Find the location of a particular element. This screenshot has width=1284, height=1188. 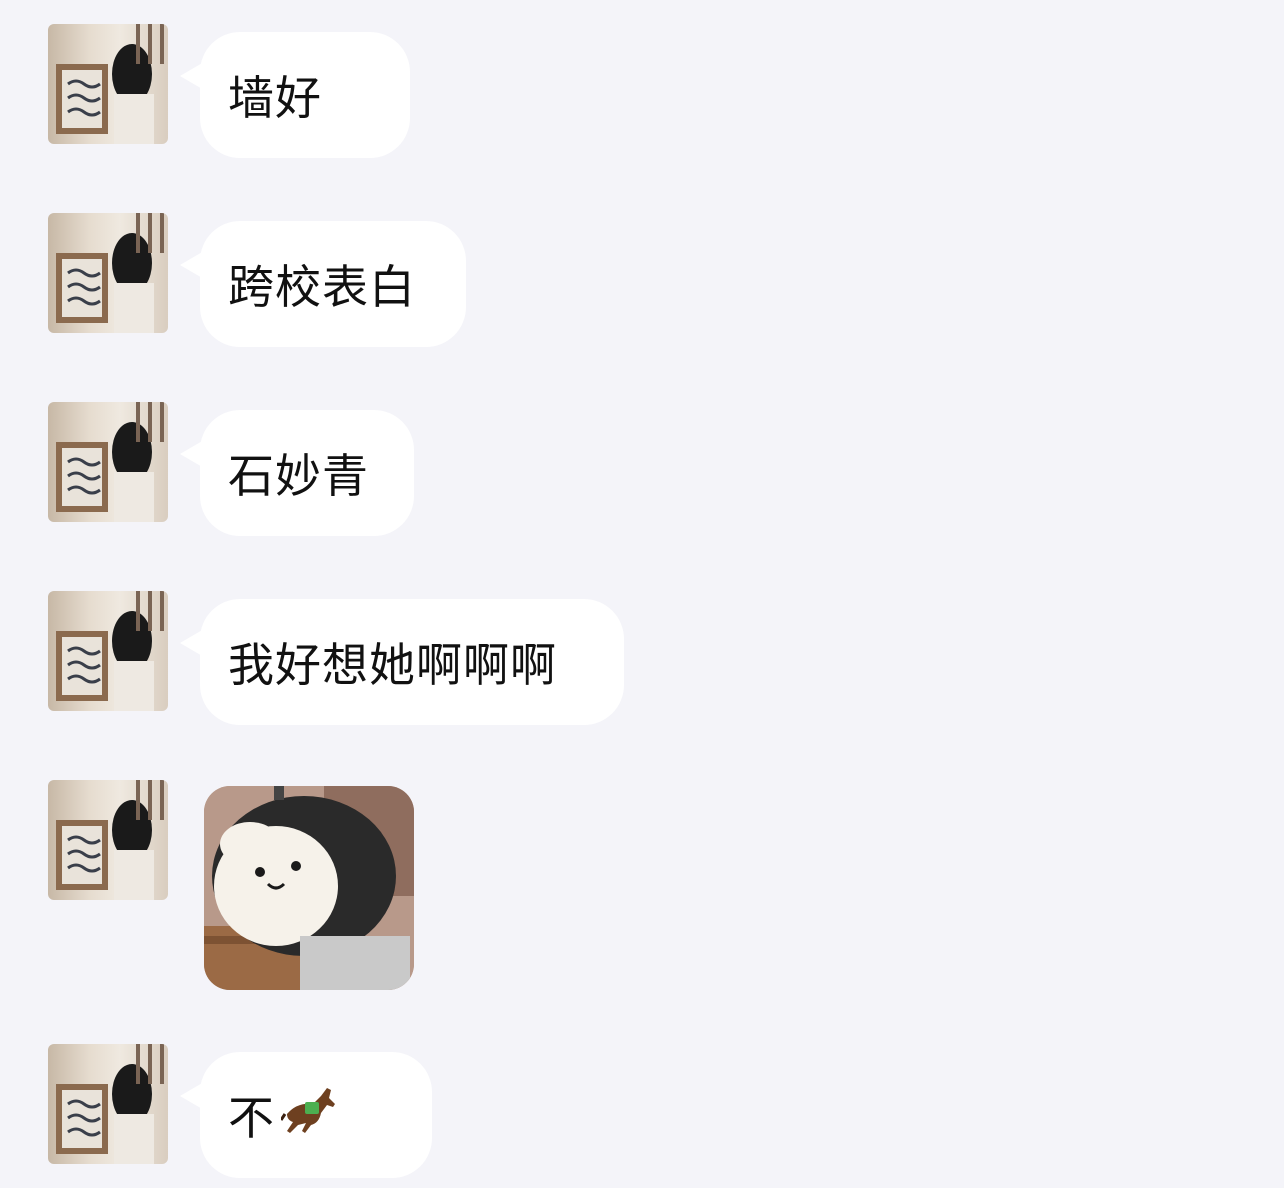

message-bubble: 石妙青 is located at coordinates (297, 473).